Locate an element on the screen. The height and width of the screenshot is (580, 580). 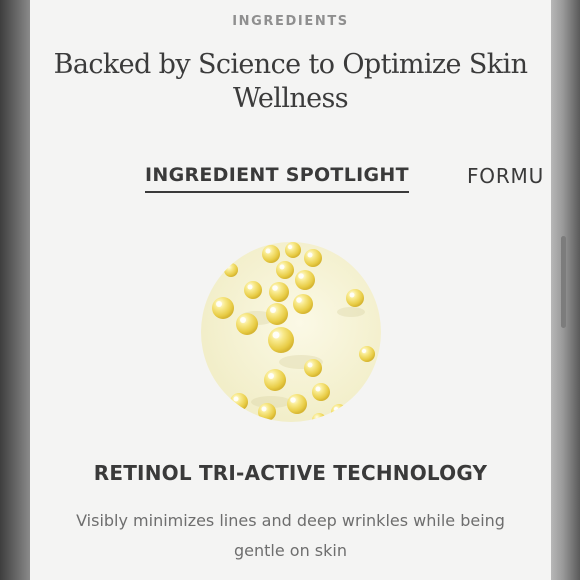
tab-ingredient-spotlight: INGREDIENT SPOTLIGHT is located at coordinates (277, 178).